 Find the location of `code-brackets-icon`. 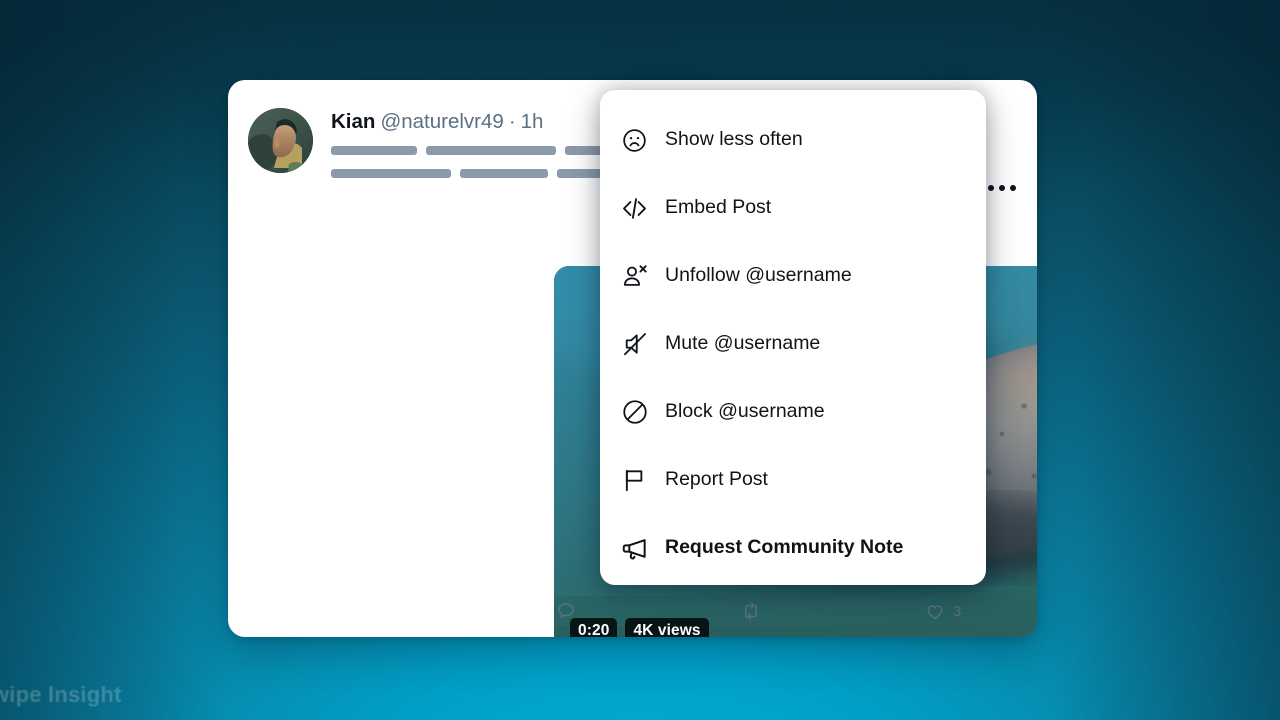

code-brackets-icon is located at coordinates (634, 208).